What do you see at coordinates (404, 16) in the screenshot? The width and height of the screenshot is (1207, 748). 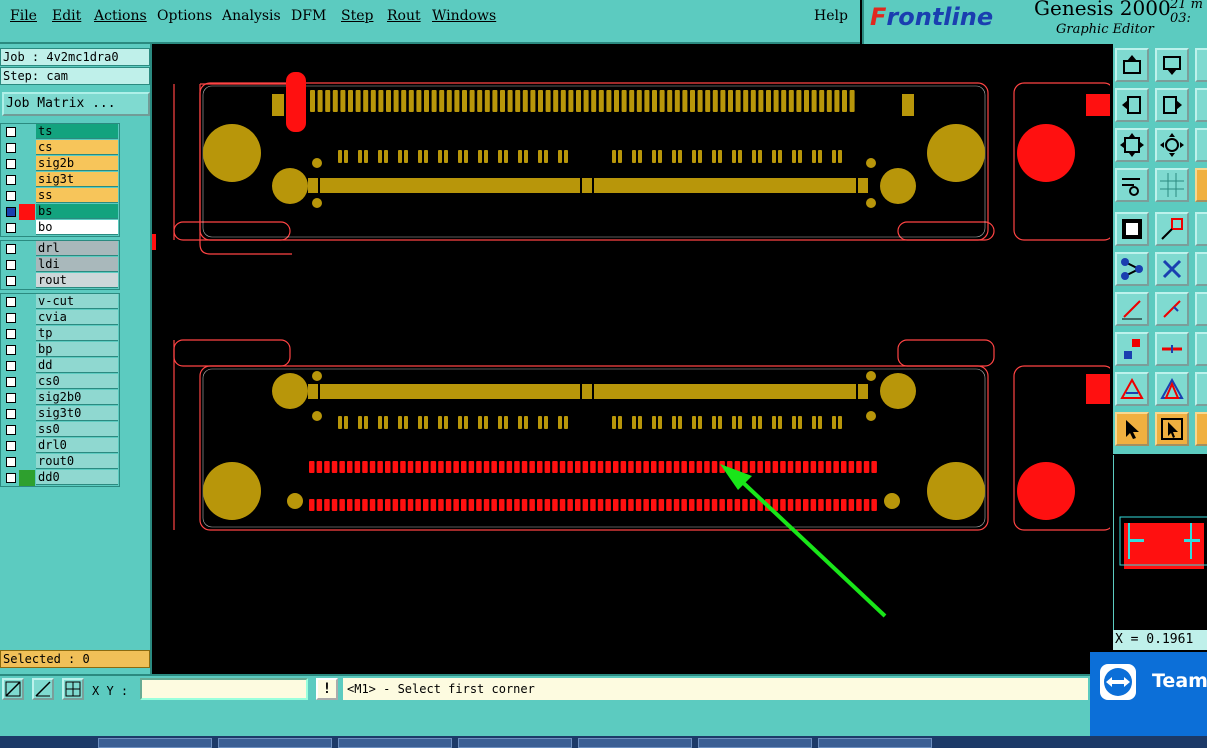 I see `menu-rout: Rout` at bounding box center [404, 16].